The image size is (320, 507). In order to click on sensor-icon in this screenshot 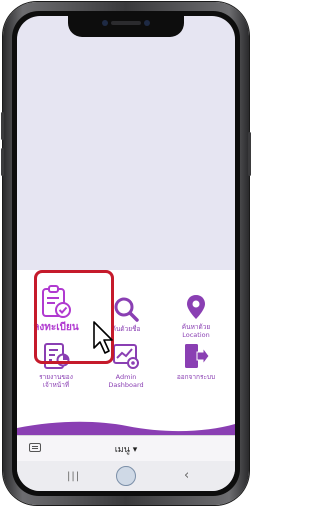, I will do `click(147, 23)`.